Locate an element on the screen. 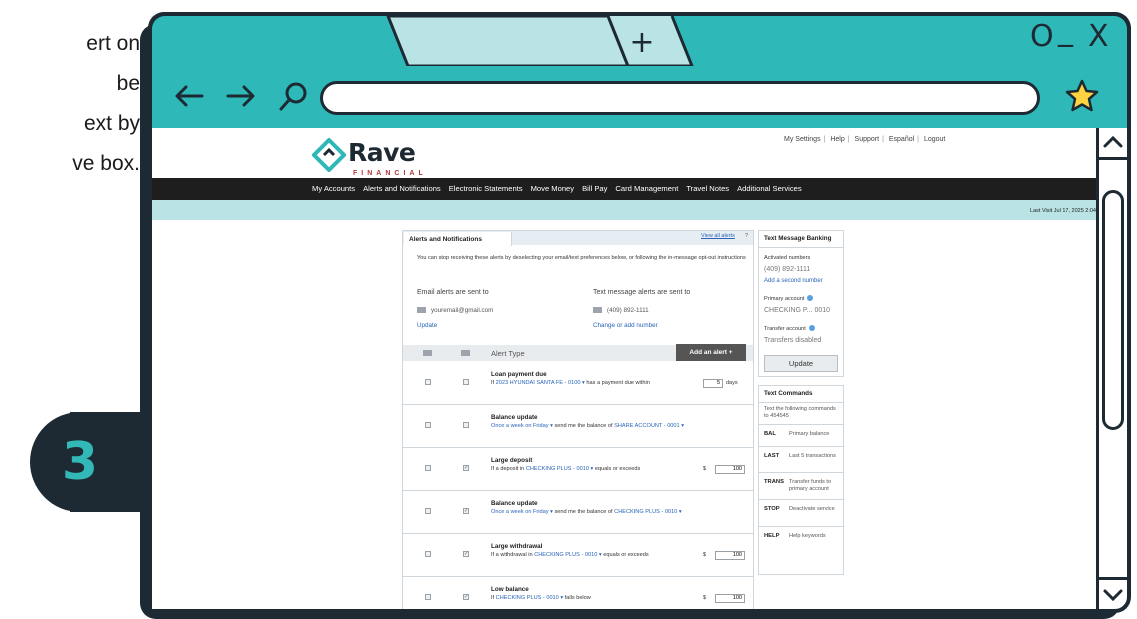 This screenshot has height=619, width=1137. info-bar: Last Visit Jul 17, 2025 2:04 is located at coordinates (624, 210).